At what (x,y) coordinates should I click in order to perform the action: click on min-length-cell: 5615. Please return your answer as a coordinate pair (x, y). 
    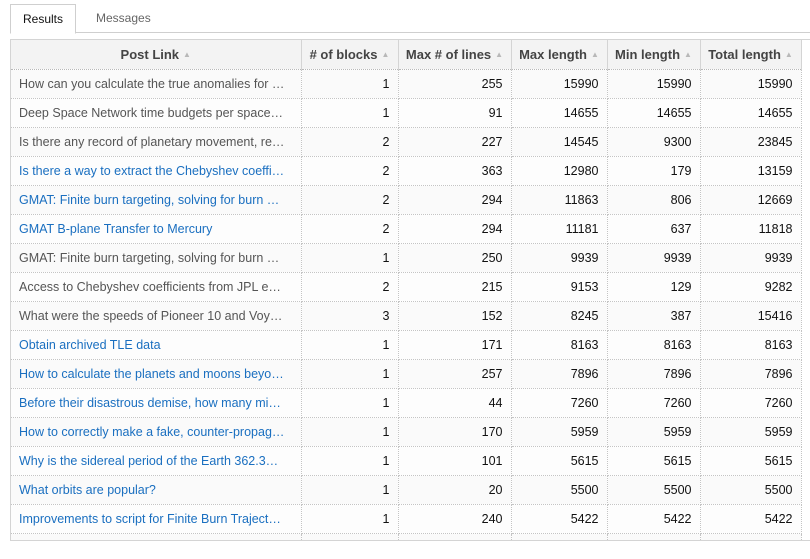
    Looking at the image, I should click on (654, 461).